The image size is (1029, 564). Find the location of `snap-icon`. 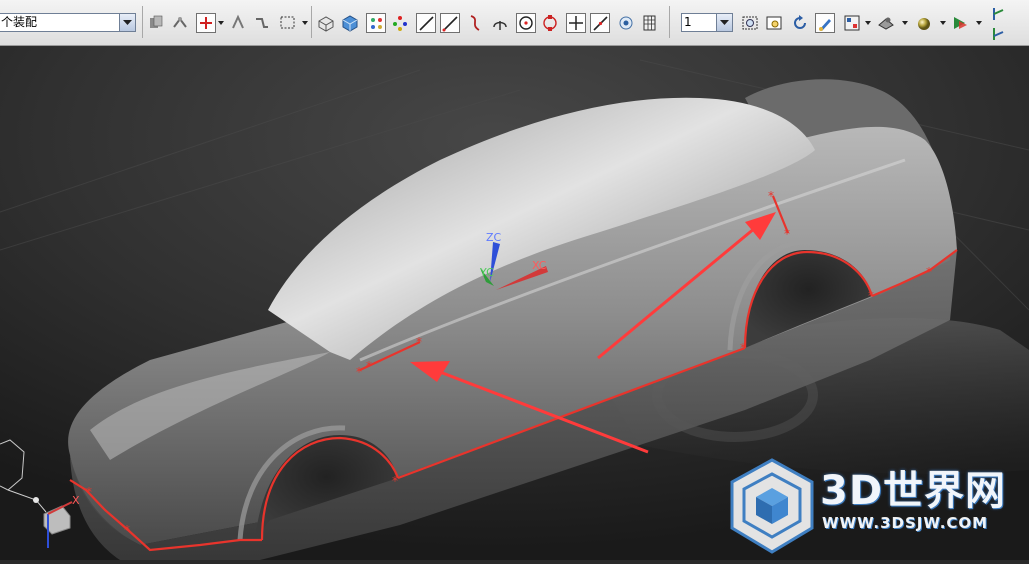

snap-icon is located at coordinates (180, 23).